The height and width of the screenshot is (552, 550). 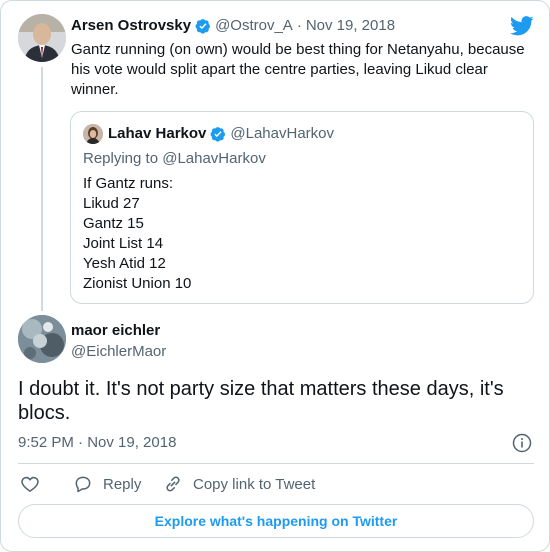 What do you see at coordinates (173, 484) in the screenshot?
I see `link-icon` at bounding box center [173, 484].